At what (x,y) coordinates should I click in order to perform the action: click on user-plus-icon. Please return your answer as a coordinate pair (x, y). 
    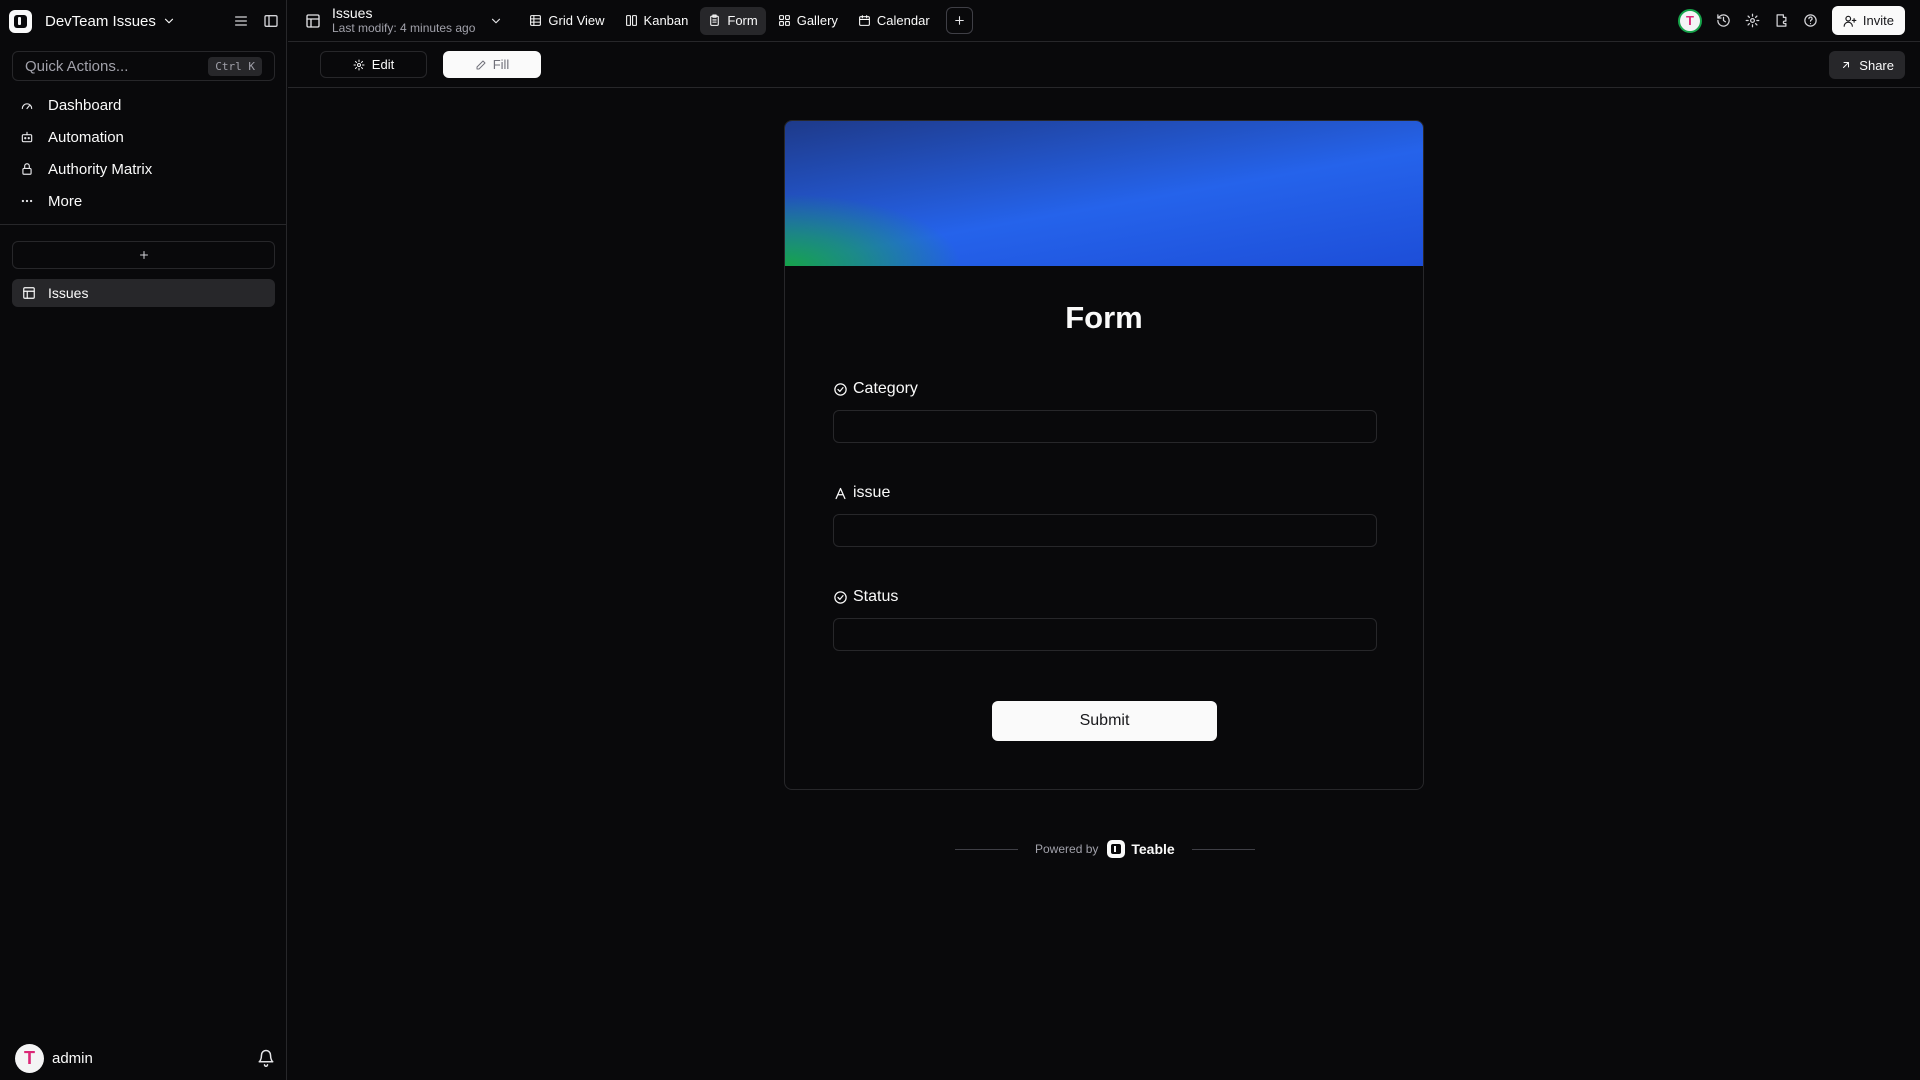
    Looking at the image, I should click on (1850, 21).